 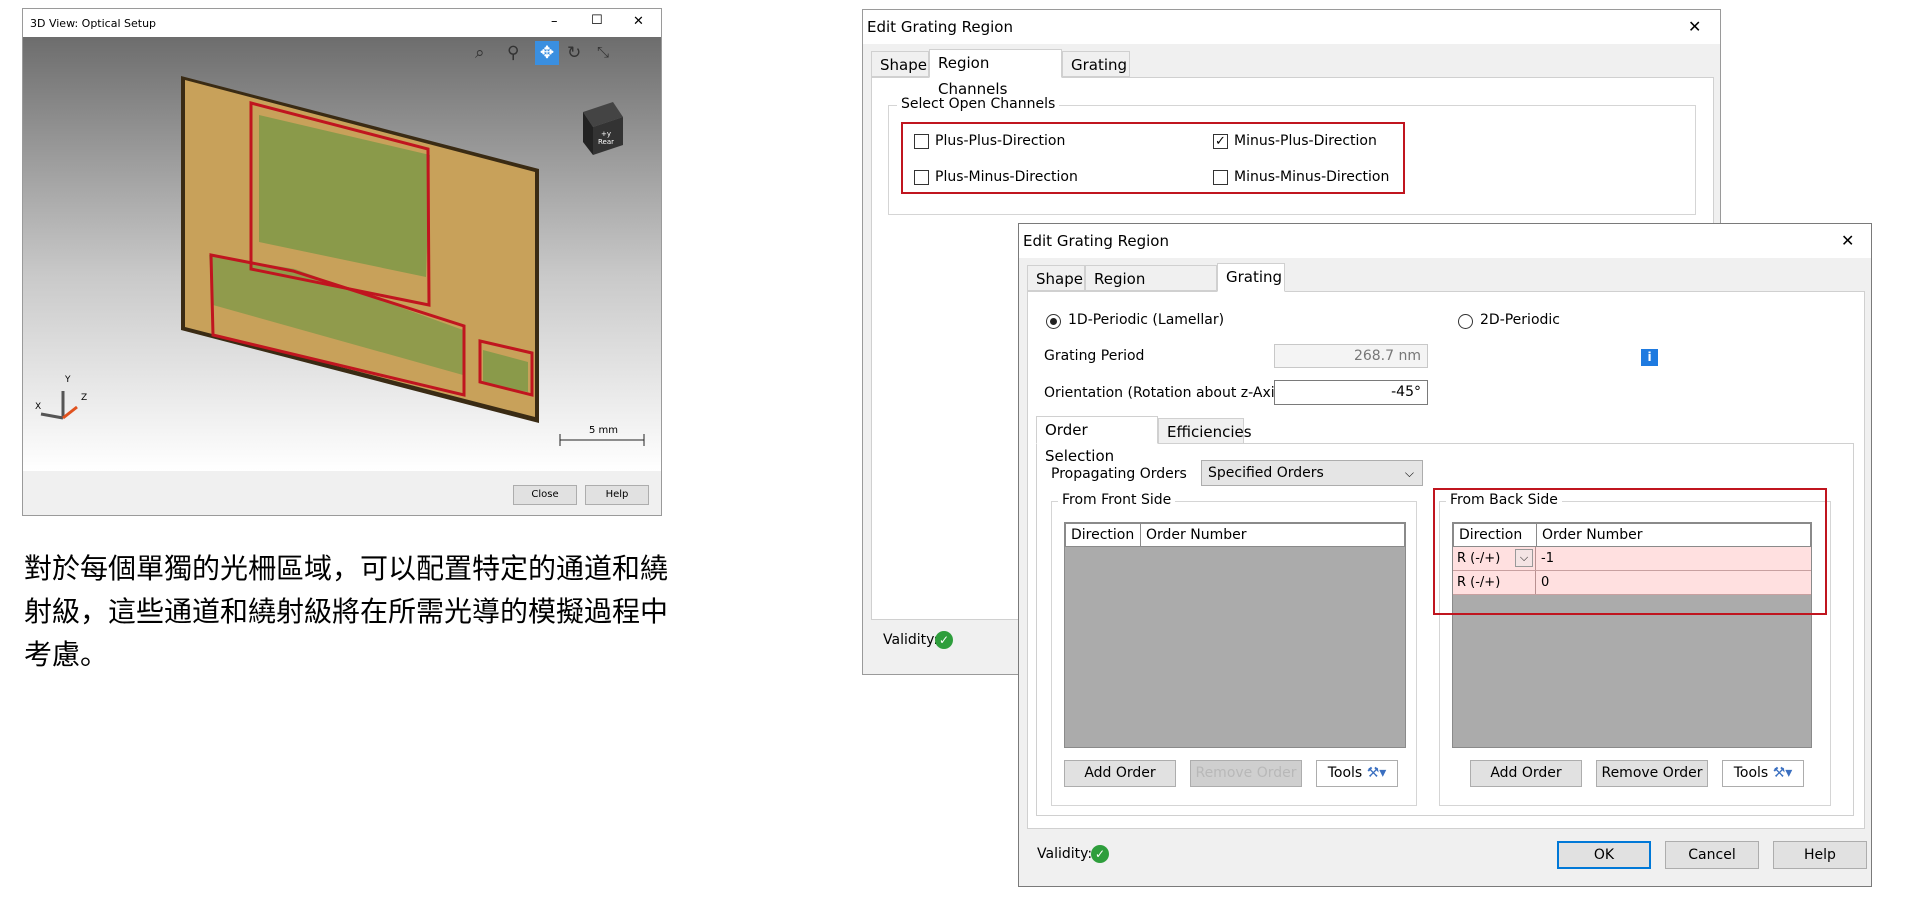 I want to click on back-dialog-titlebar: Edit Grating Region ✕, so click(x=1291, y=27).